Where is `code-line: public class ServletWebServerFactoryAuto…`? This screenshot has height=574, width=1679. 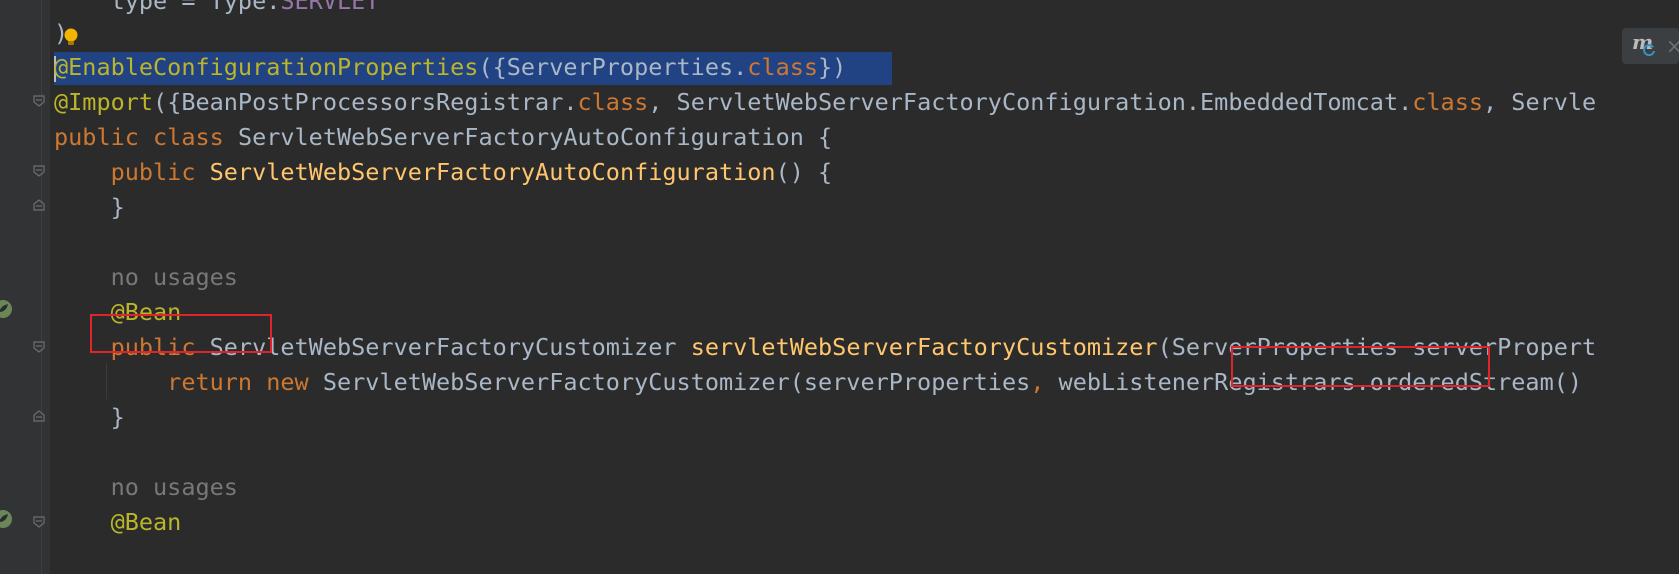 code-line: public class ServletWebServerFactoryAuto… is located at coordinates (443, 137).